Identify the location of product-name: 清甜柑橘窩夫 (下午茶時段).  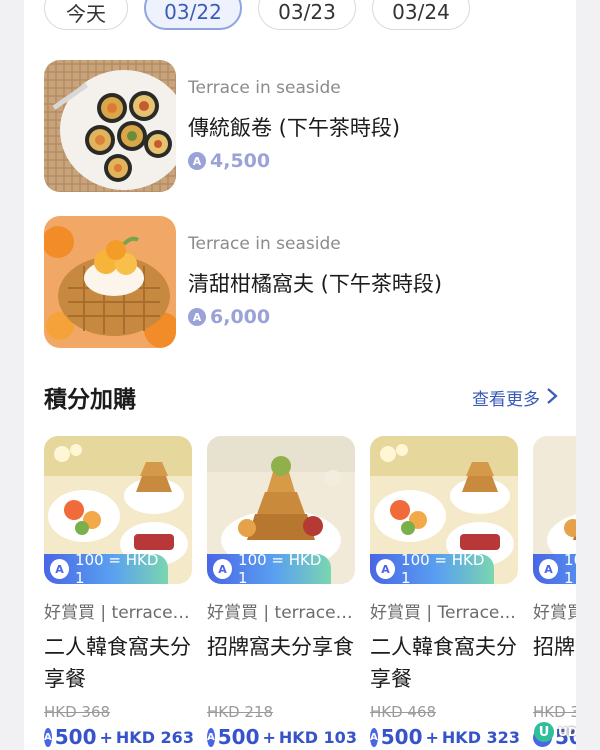
(315, 284).